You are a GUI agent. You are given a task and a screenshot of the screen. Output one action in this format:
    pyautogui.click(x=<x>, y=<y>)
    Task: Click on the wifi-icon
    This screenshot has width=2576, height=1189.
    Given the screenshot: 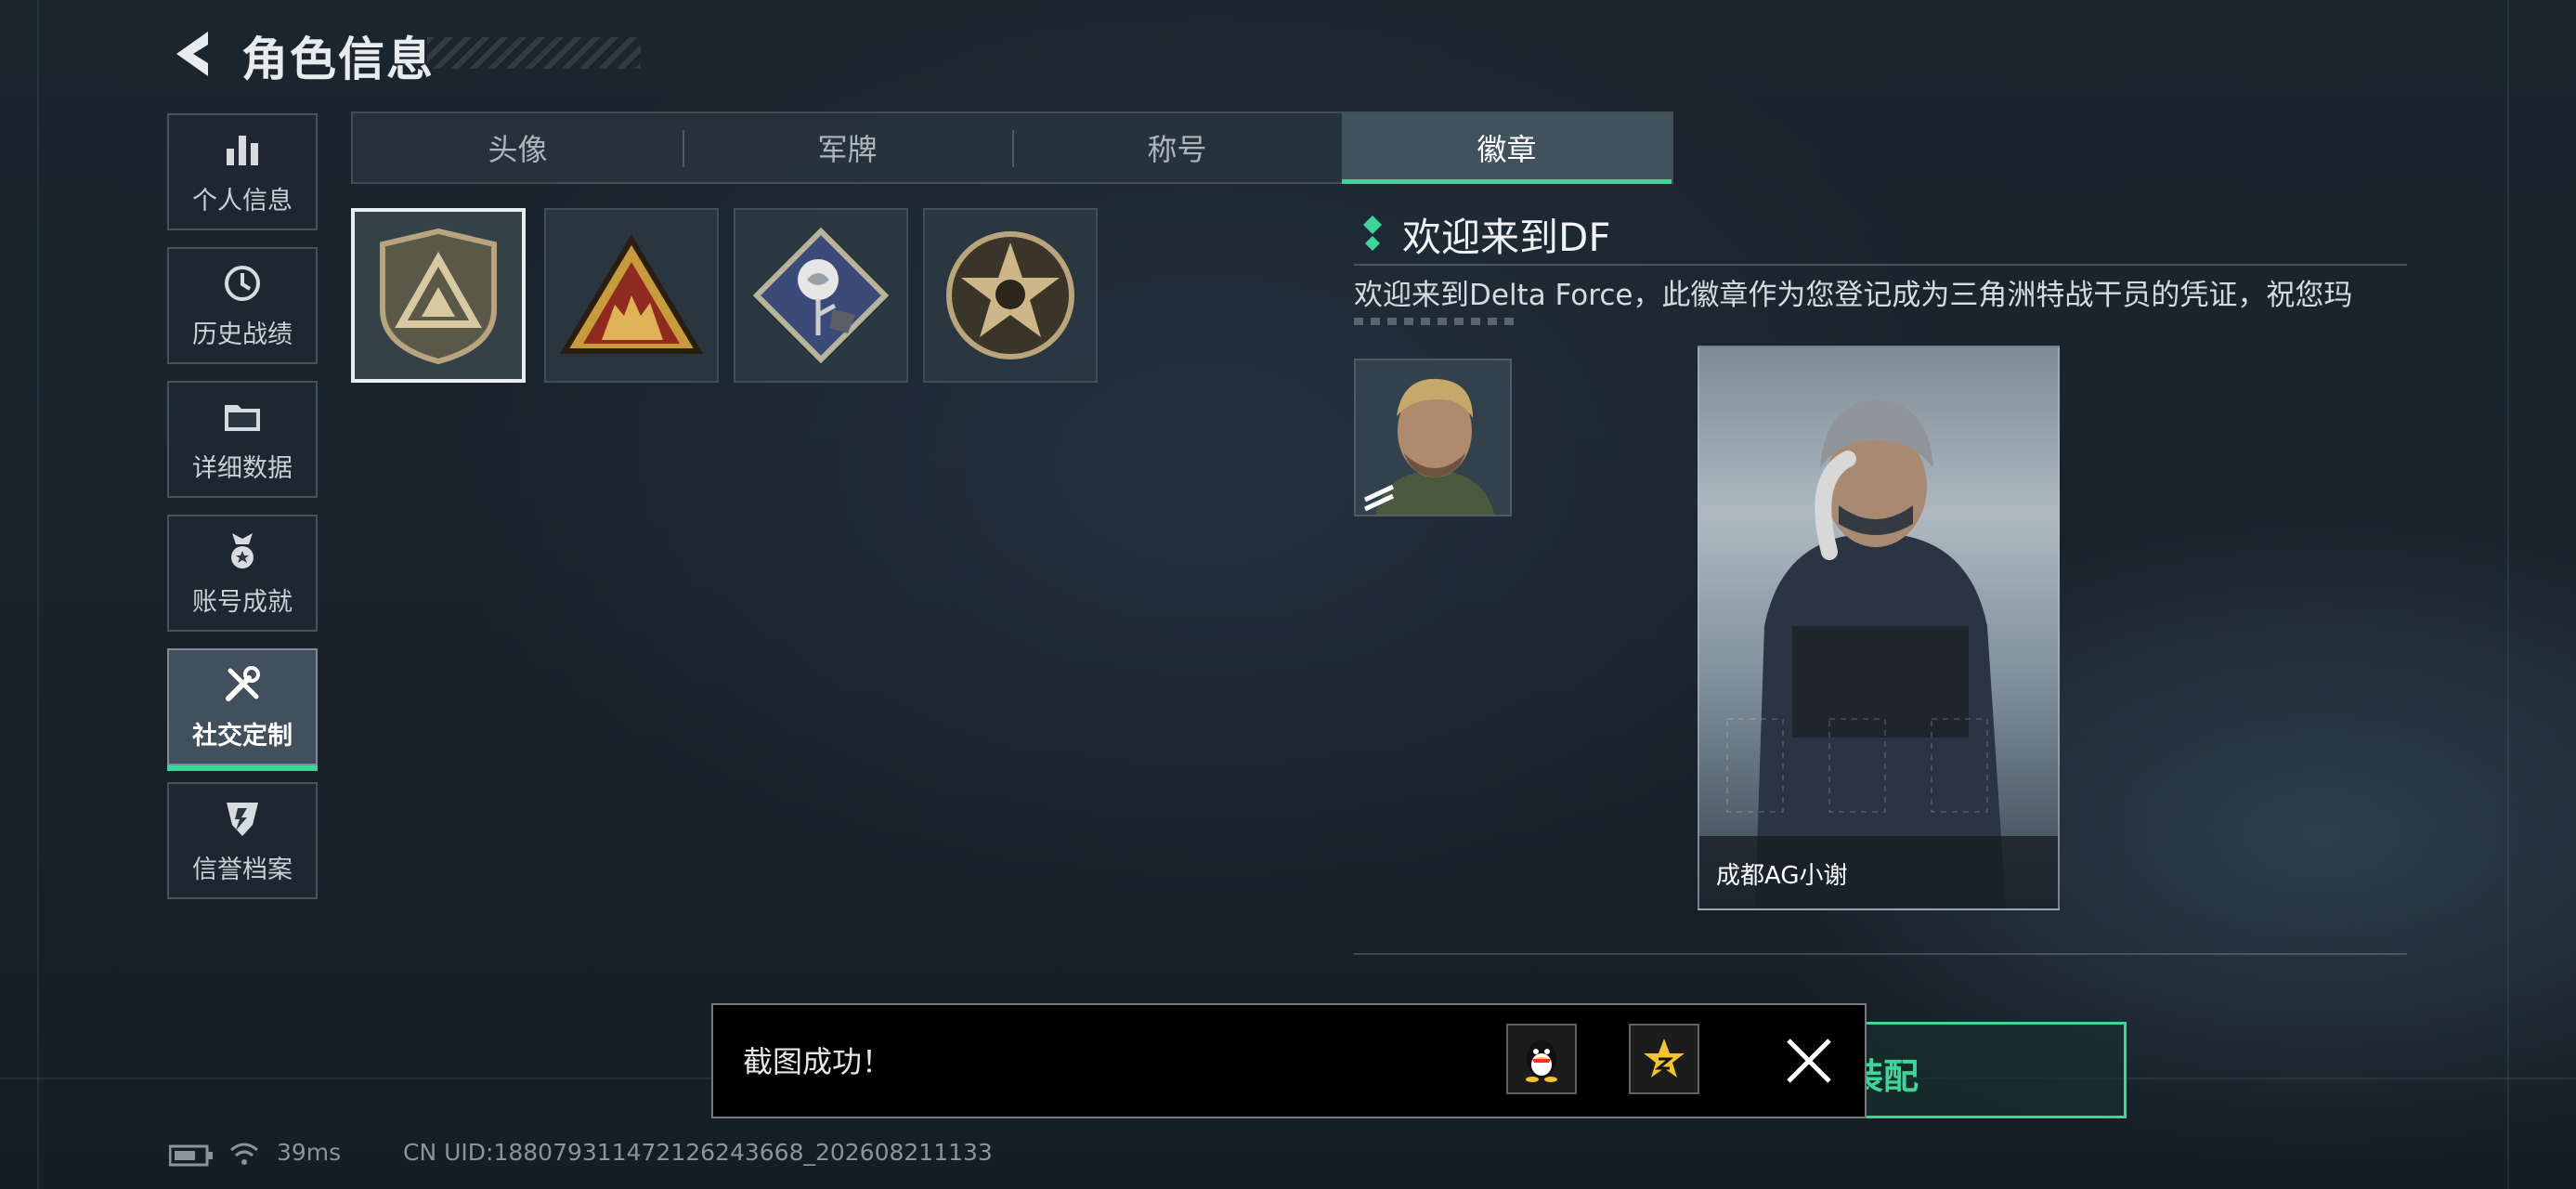 What is the action you would take?
    pyautogui.click(x=244, y=1154)
    